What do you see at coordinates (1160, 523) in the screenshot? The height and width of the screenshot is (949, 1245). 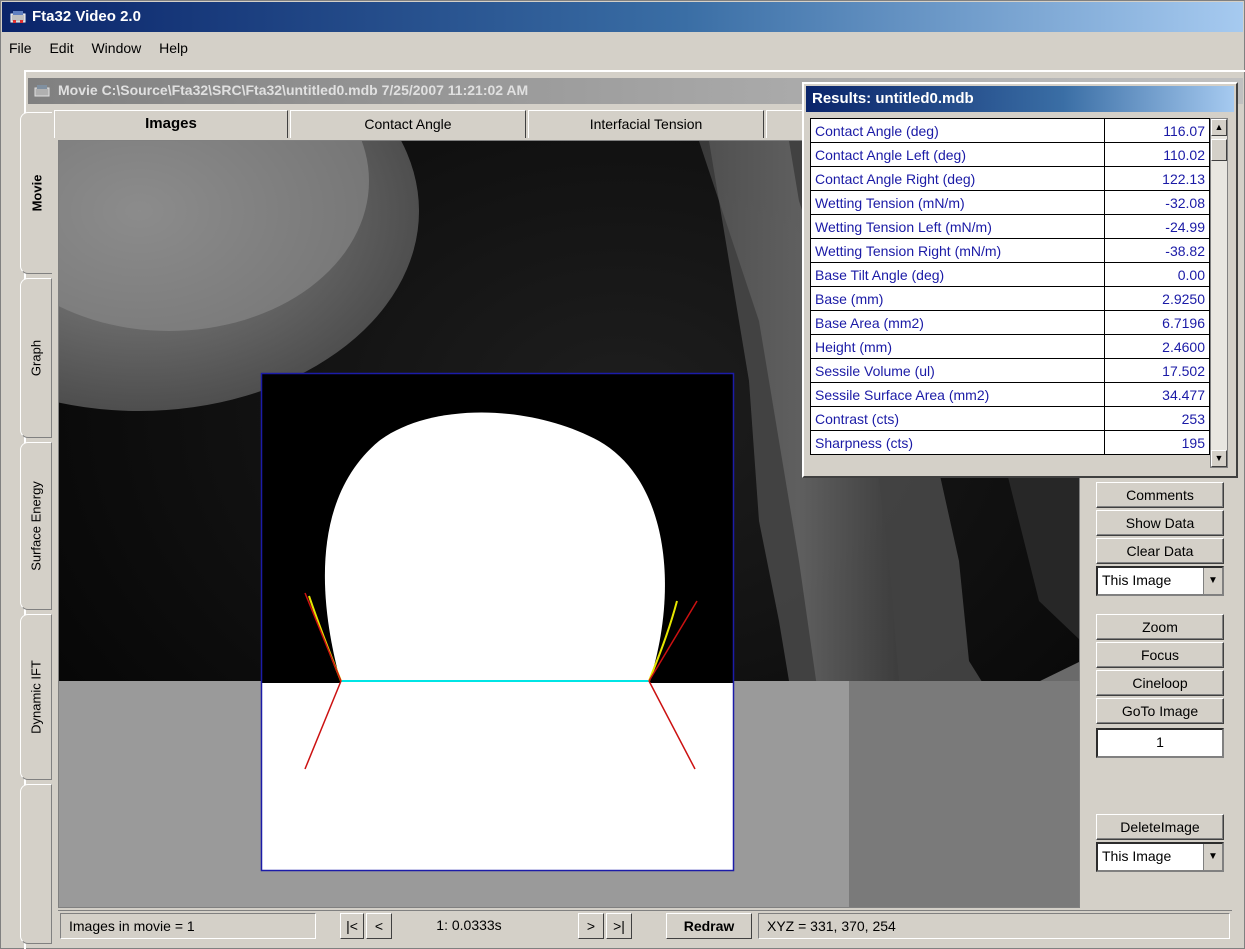 I see `show-data-button: Show Data` at bounding box center [1160, 523].